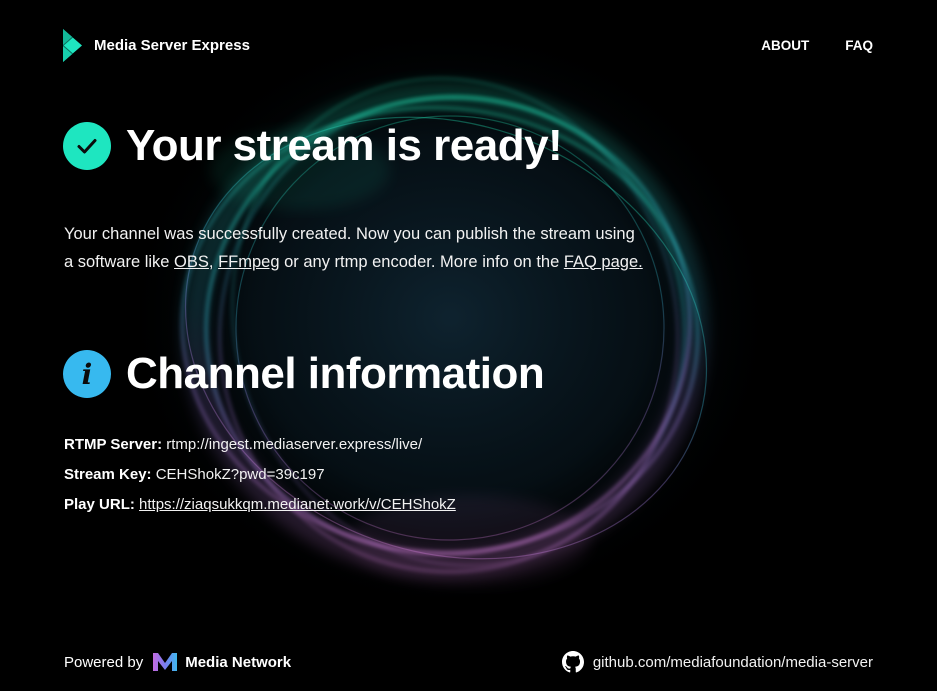 This screenshot has width=937, height=691. What do you see at coordinates (294, 444) in the screenshot?
I see `rtmp-server-value: rtmp://ingest.mediaserver.express/live/` at bounding box center [294, 444].